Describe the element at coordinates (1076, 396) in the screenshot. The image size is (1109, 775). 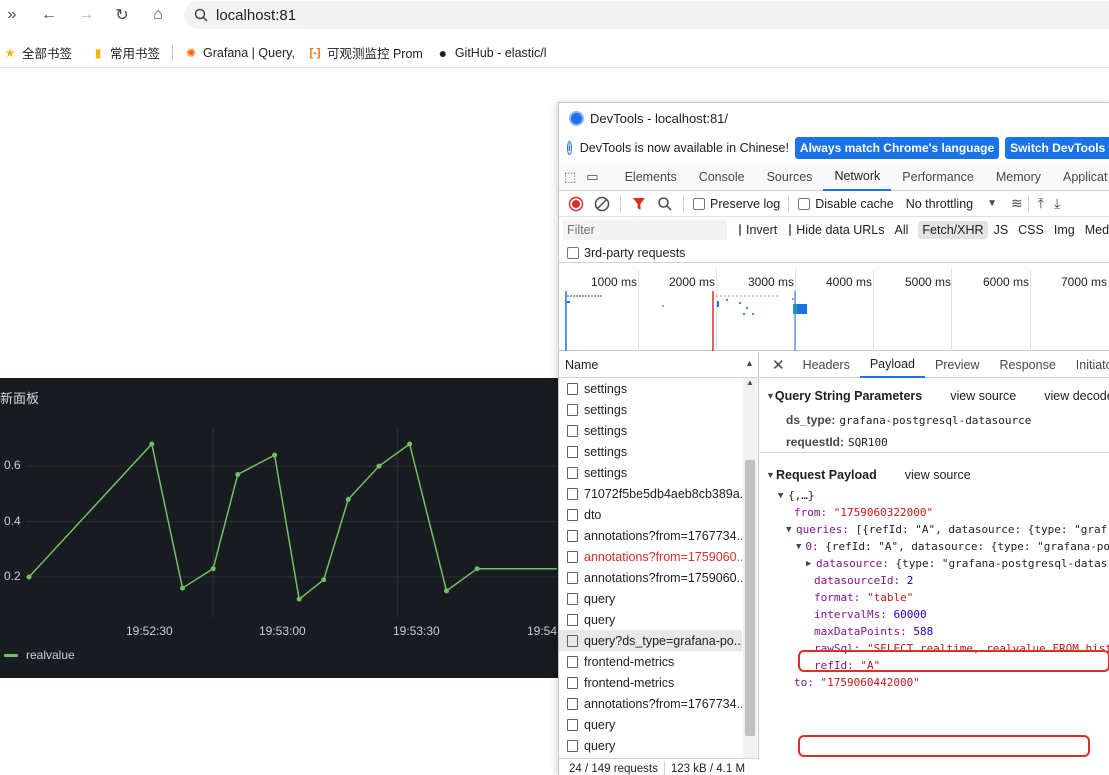
I see `view-decoded-link: view decoded` at that location.